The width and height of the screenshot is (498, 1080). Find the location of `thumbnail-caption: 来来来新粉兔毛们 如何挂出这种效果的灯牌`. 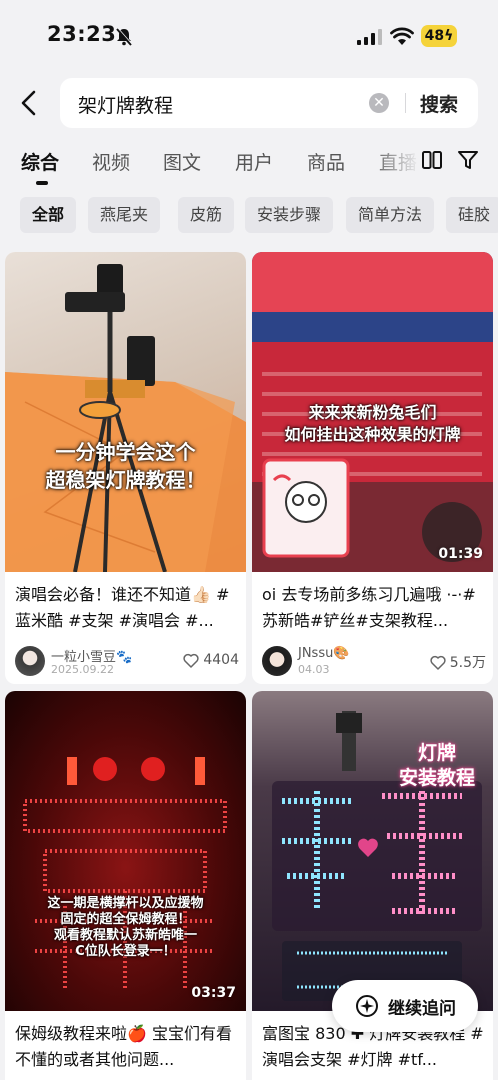

thumbnail-caption: 来来来新粉兔毛们 如何挂出这种效果的灯牌 is located at coordinates (372, 423).